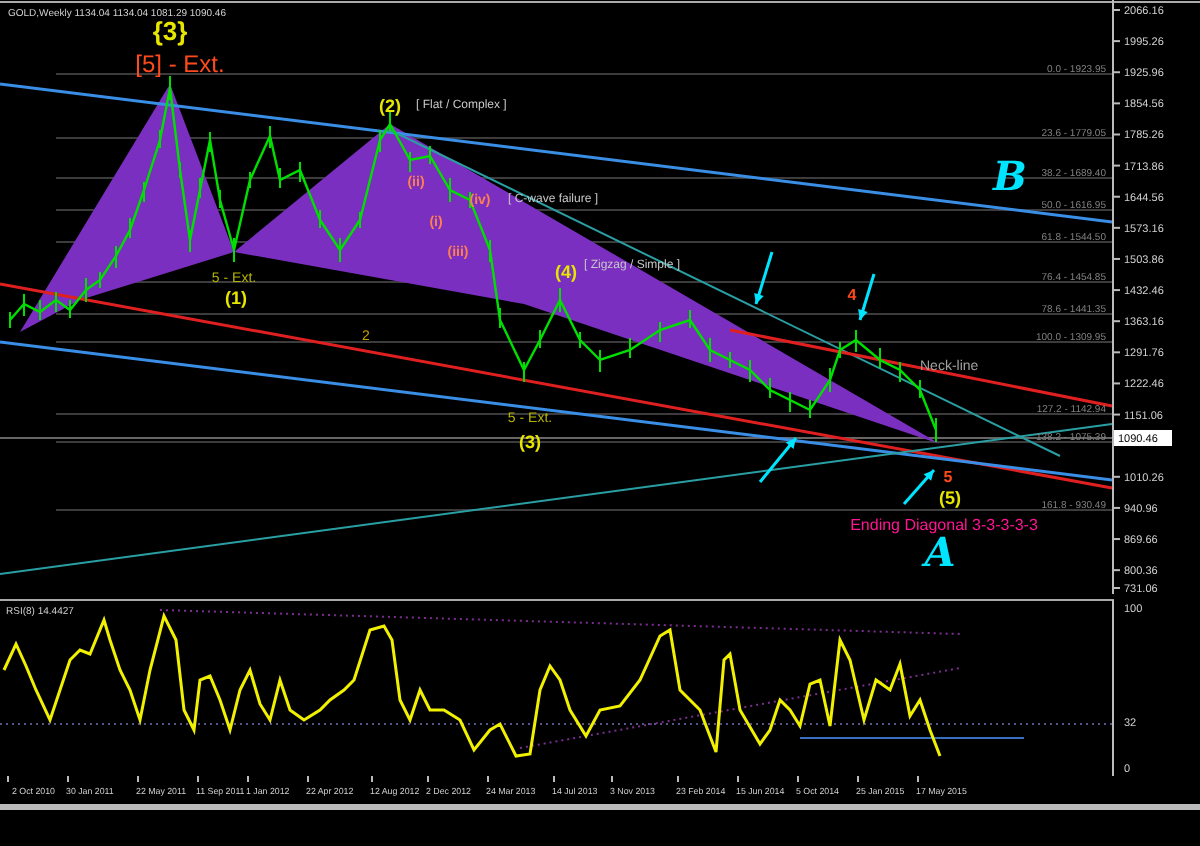 The image size is (1200, 846). Describe the element at coordinates (852, 295) in the screenshot. I see `wave-label: 4` at that location.